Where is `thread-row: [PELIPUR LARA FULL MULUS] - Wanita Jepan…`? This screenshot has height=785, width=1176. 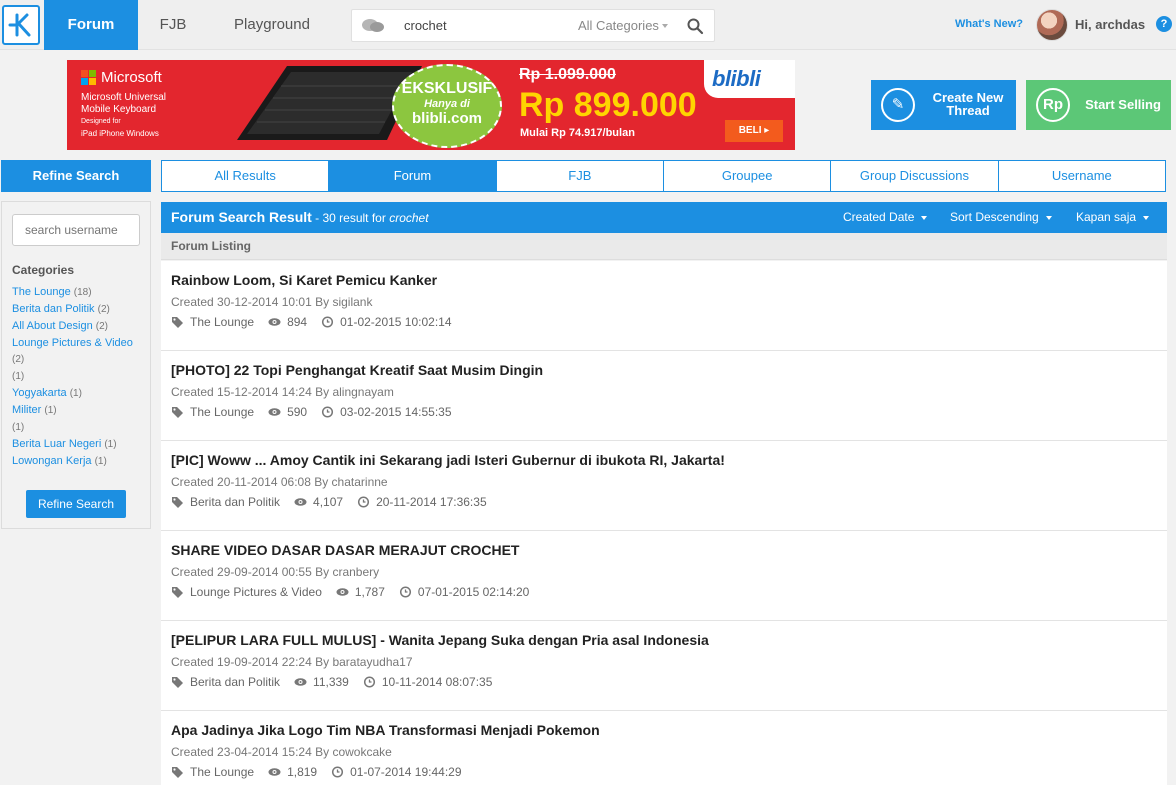 thread-row: [PELIPUR LARA FULL MULUS] - Wanita Jepan… is located at coordinates (664, 666).